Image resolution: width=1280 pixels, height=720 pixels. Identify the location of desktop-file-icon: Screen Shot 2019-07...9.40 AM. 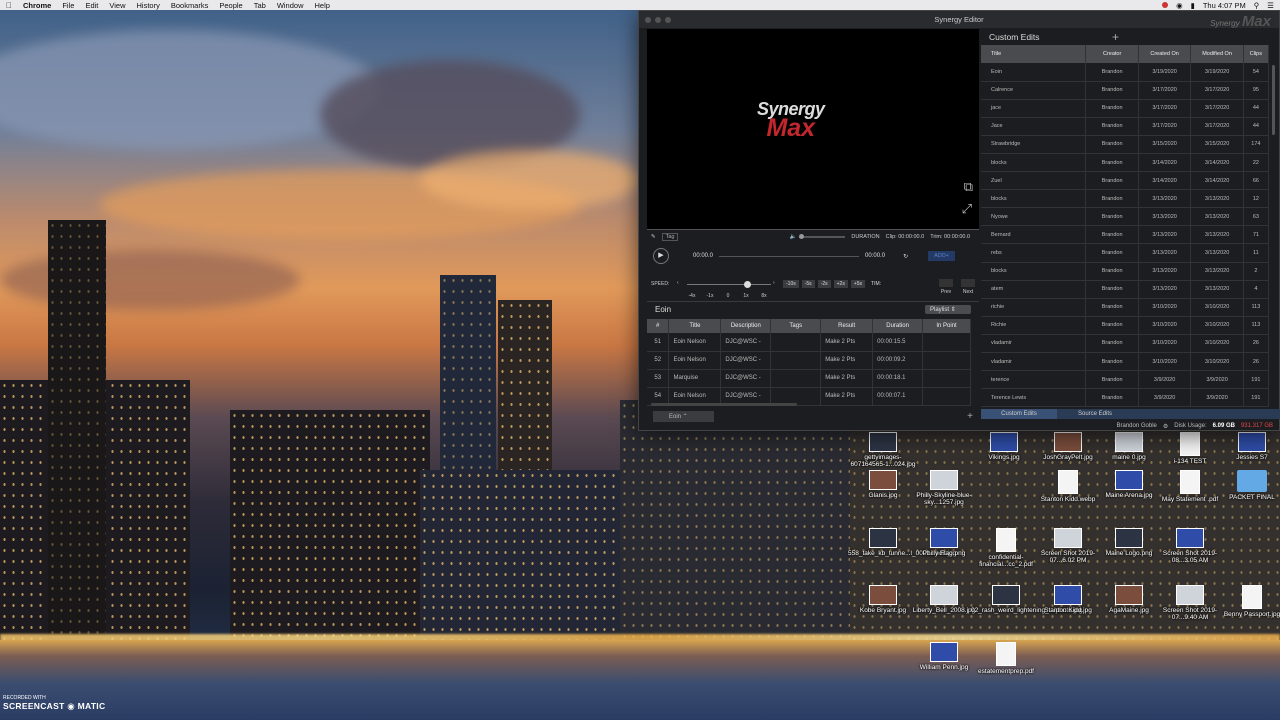
(1190, 603).